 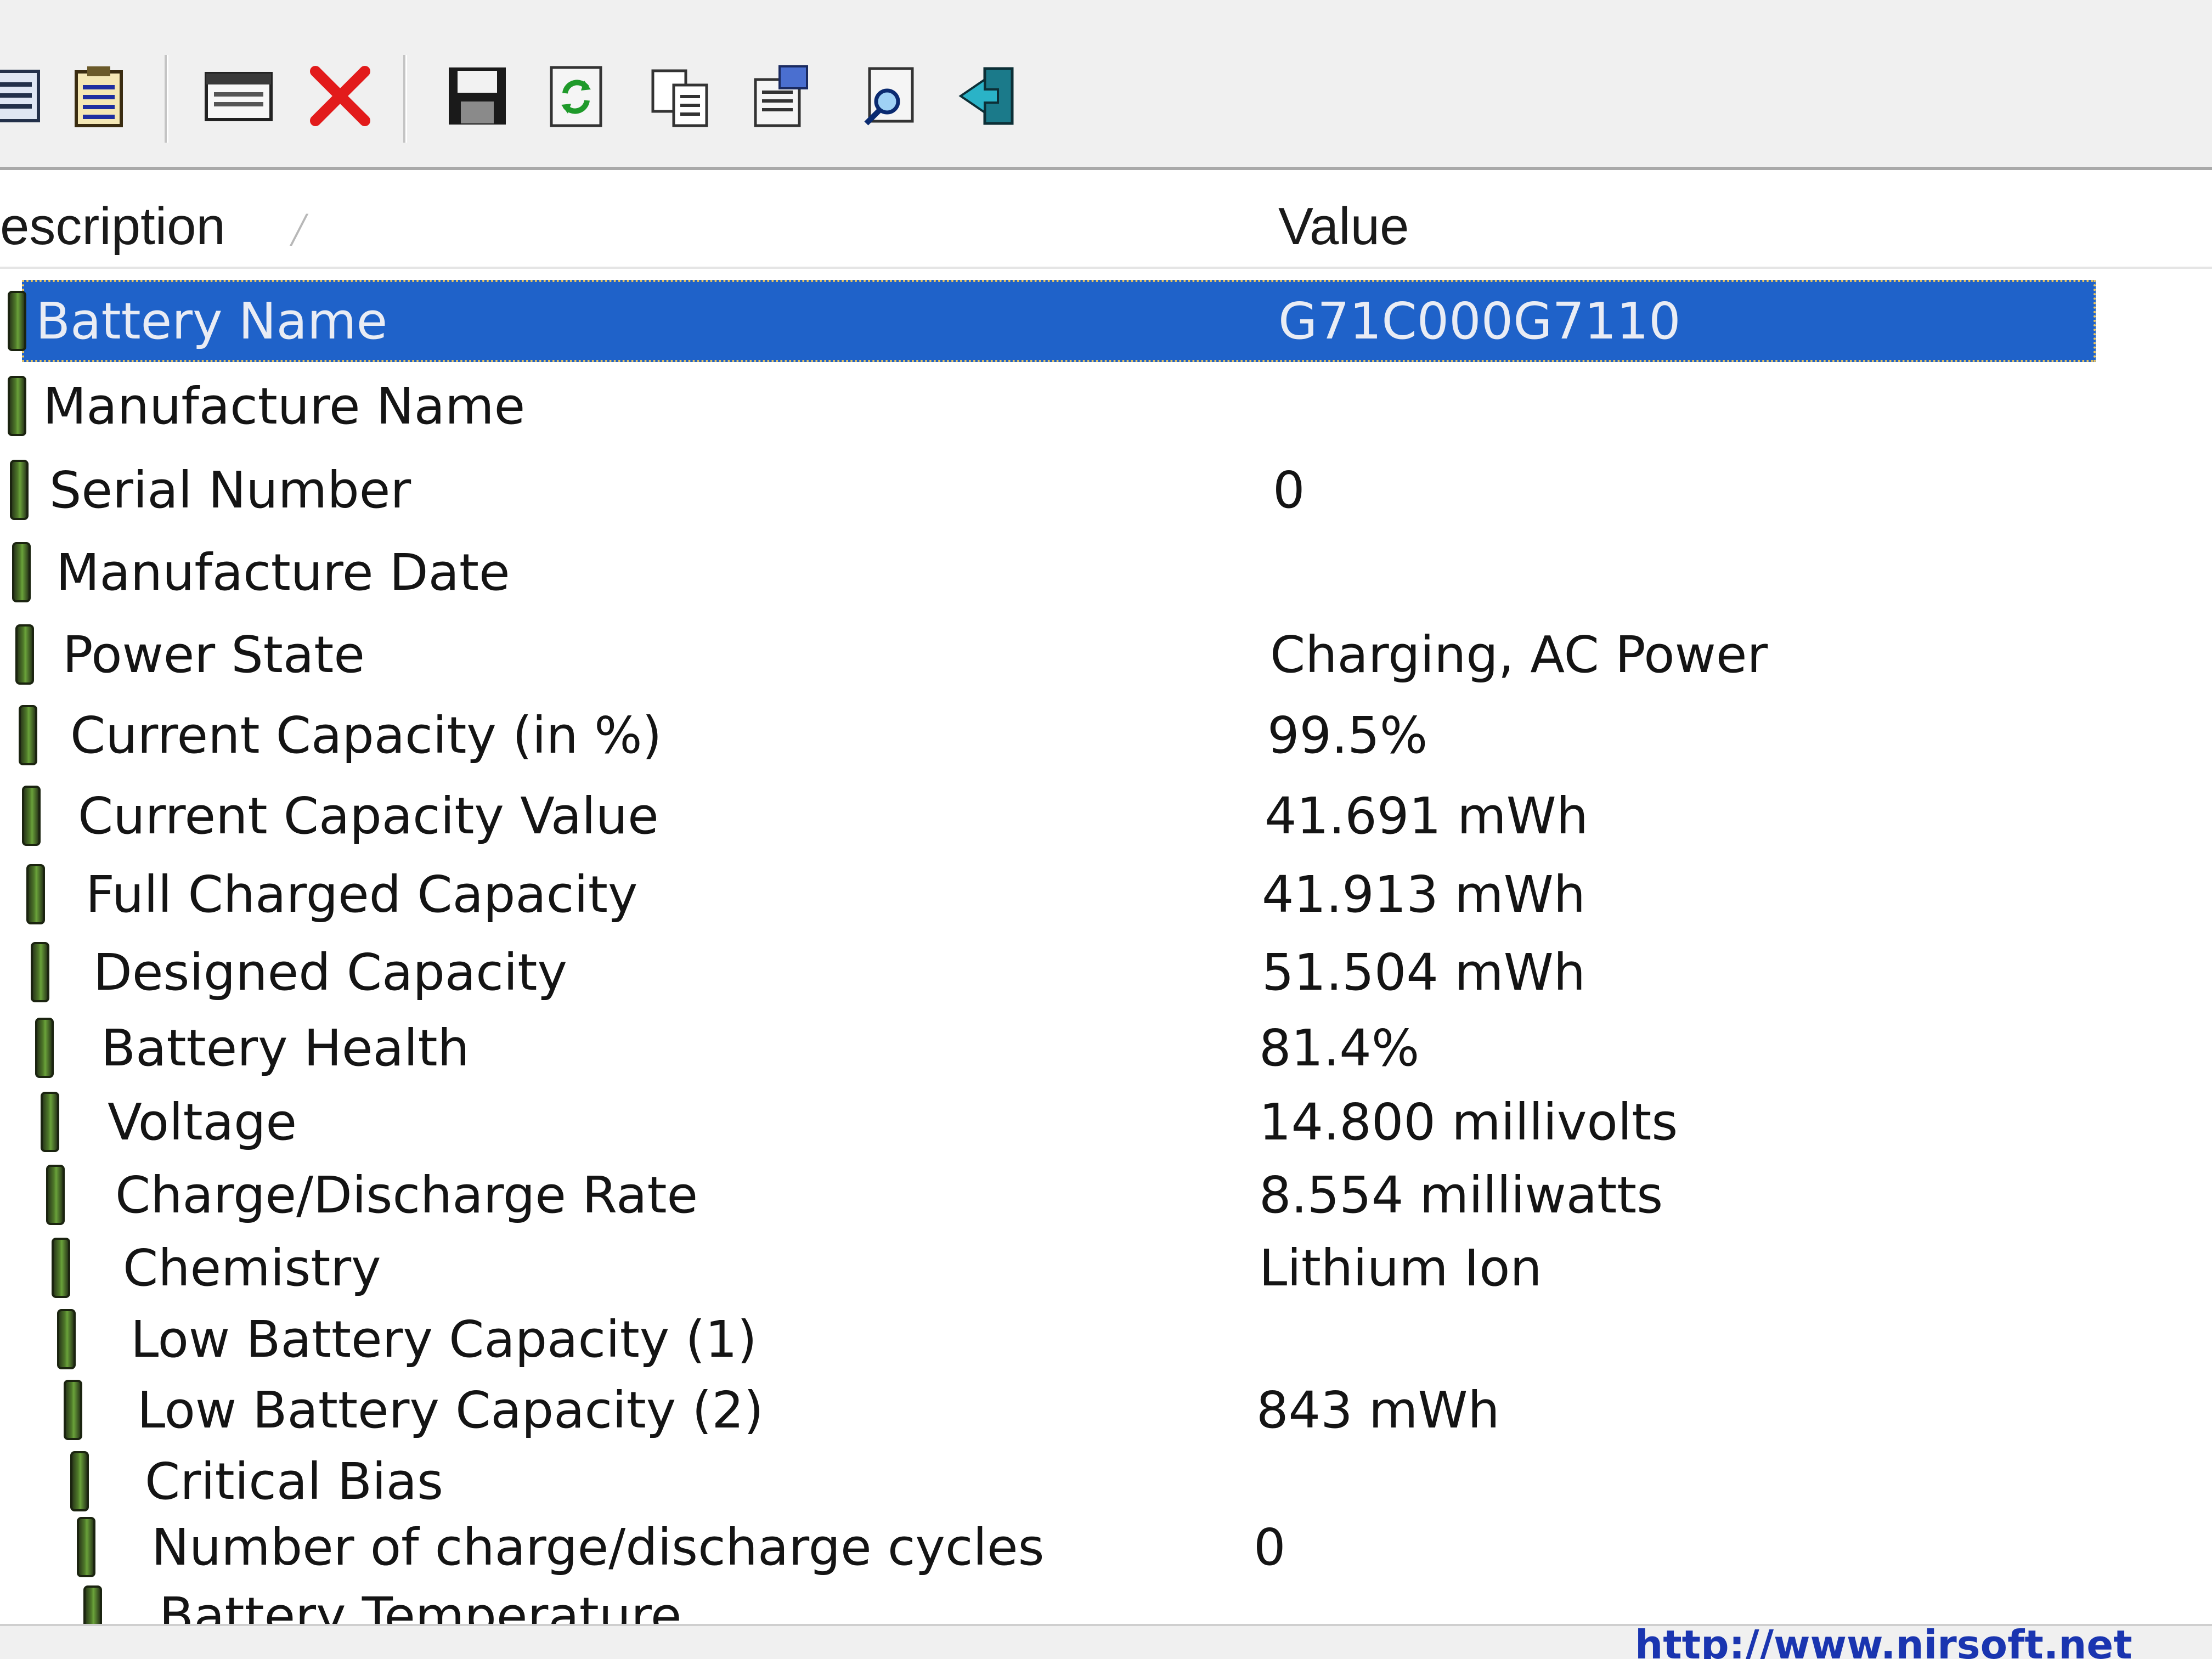 What do you see at coordinates (366, 735) in the screenshot?
I see `row-description: Current Capacity (in %)` at bounding box center [366, 735].